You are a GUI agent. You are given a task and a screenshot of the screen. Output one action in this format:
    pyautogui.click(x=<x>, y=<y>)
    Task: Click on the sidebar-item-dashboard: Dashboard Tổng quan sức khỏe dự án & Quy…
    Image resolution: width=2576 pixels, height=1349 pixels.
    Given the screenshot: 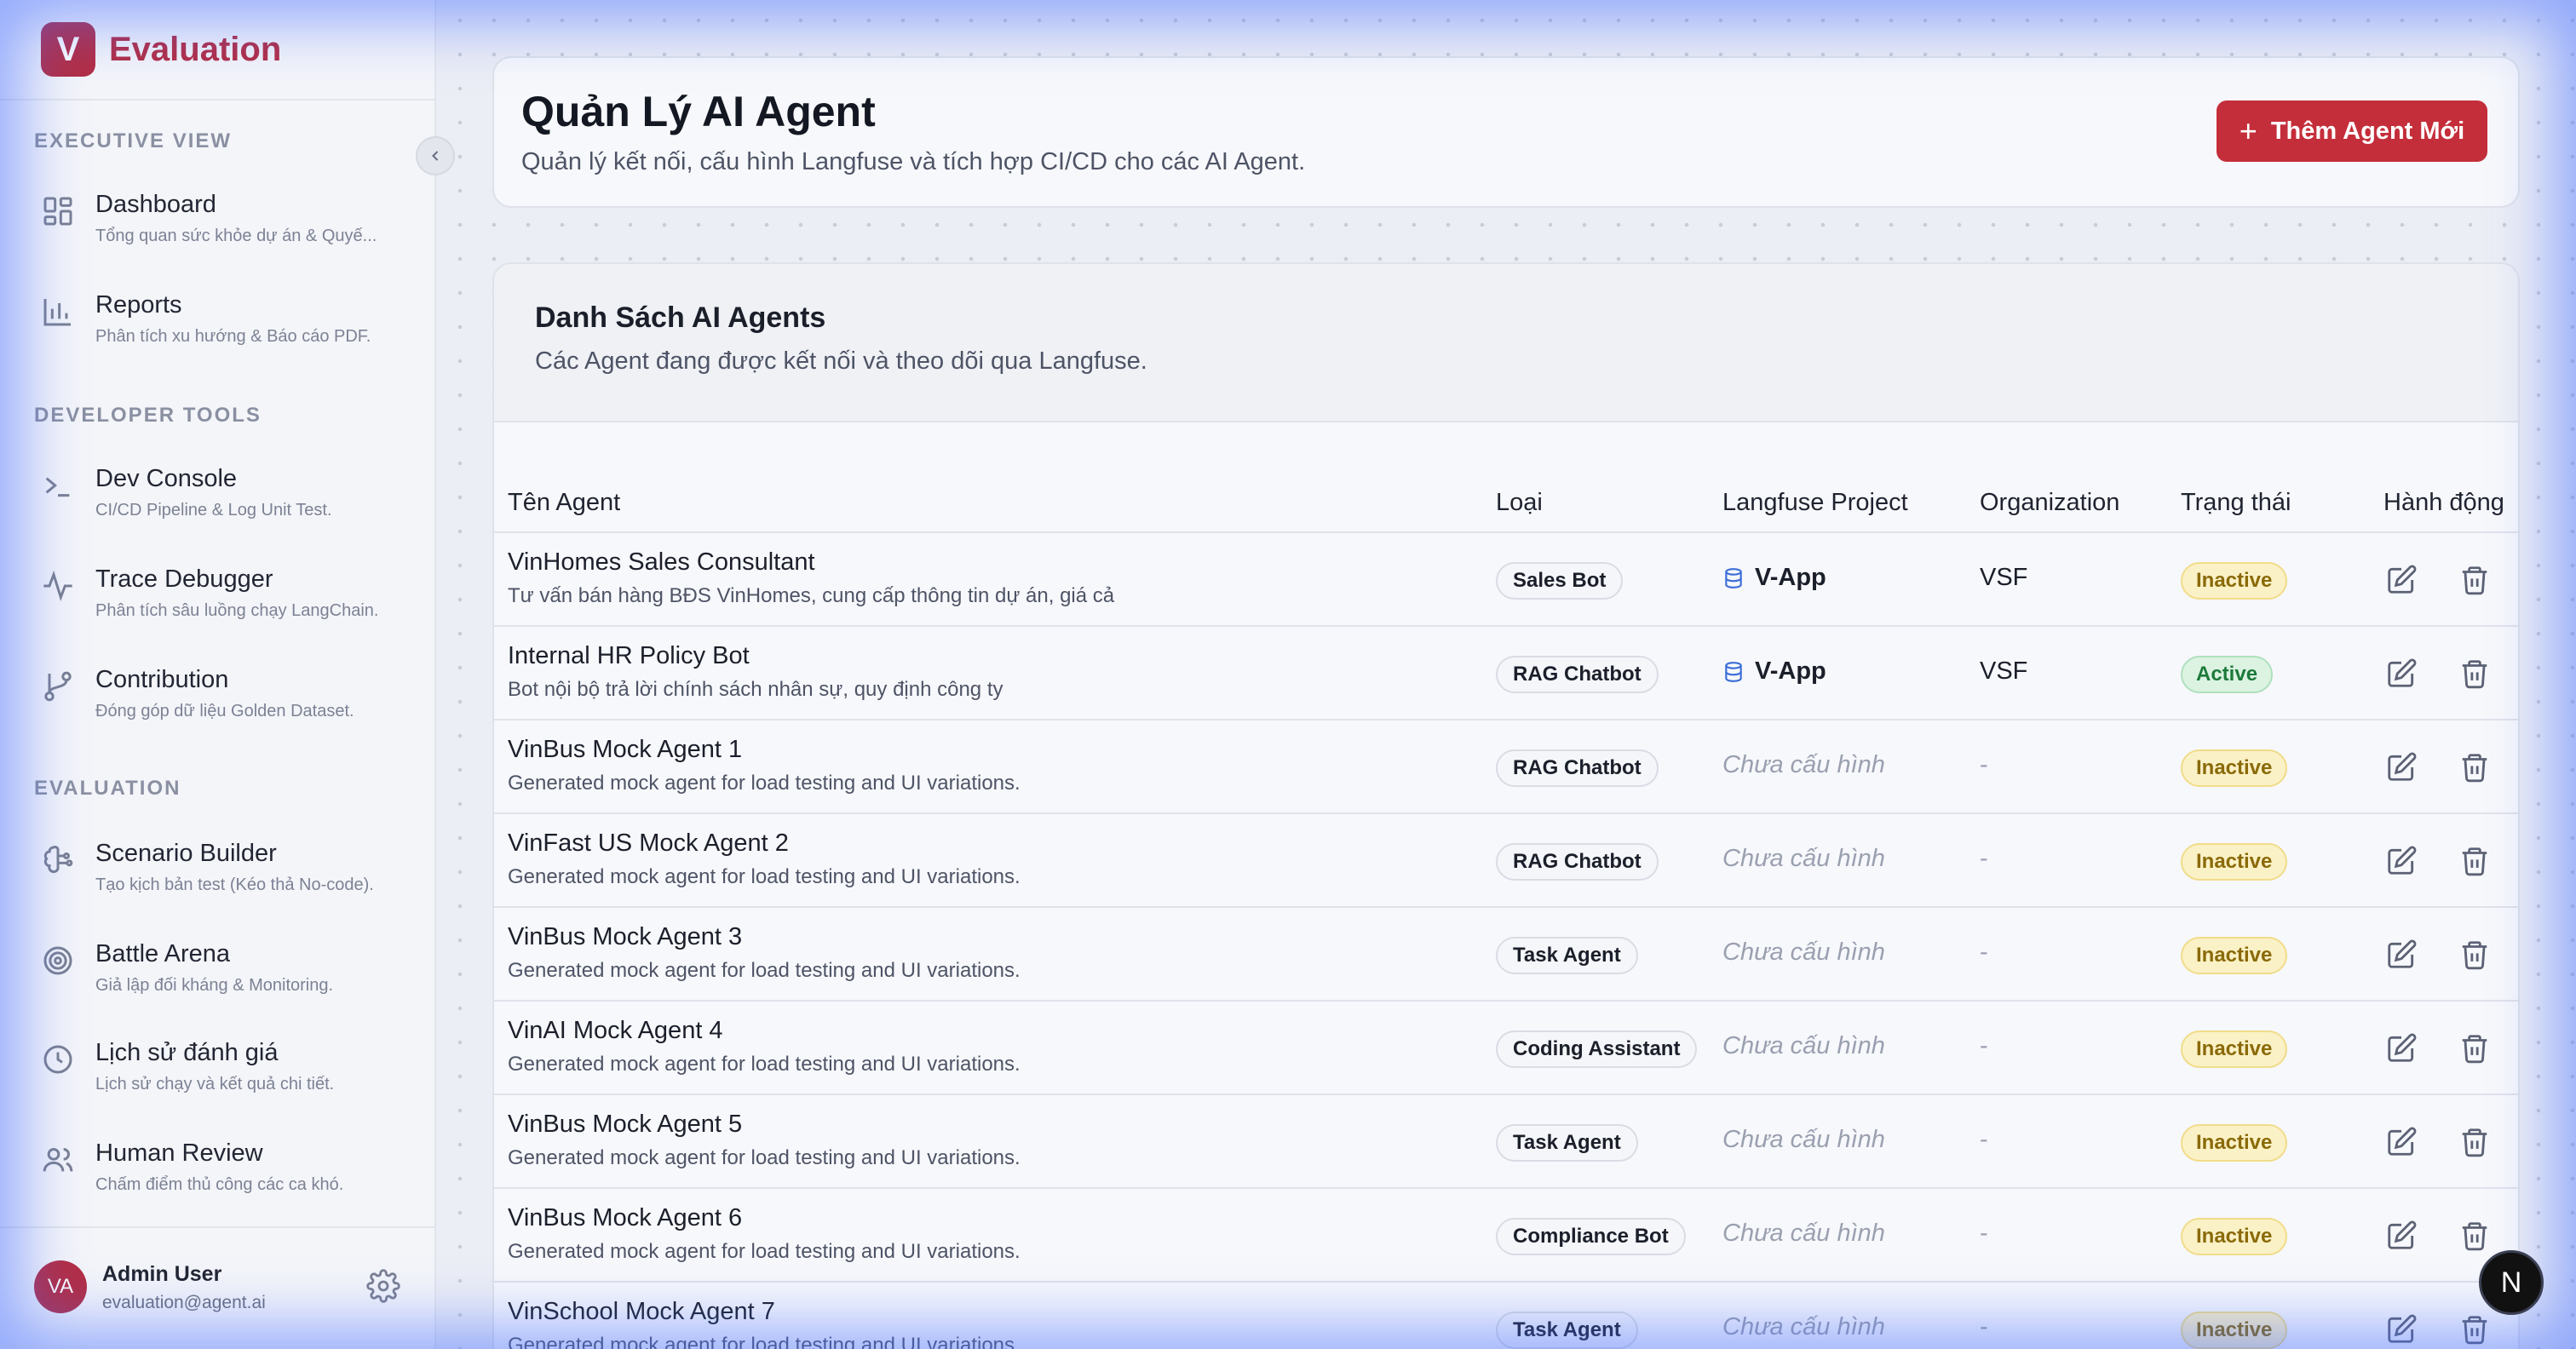 What is the action you would take?
    pyautogui.click(x=222, y=228)
    